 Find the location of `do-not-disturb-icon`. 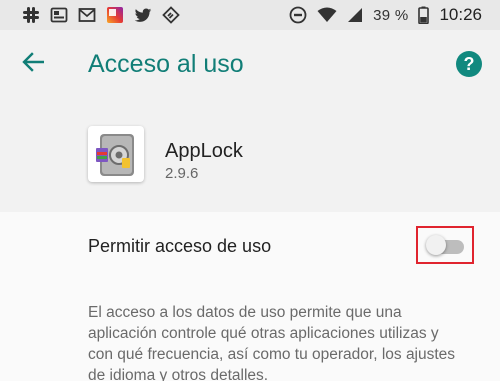

do-not-disturb-icon is located at coordinates (298, 15).